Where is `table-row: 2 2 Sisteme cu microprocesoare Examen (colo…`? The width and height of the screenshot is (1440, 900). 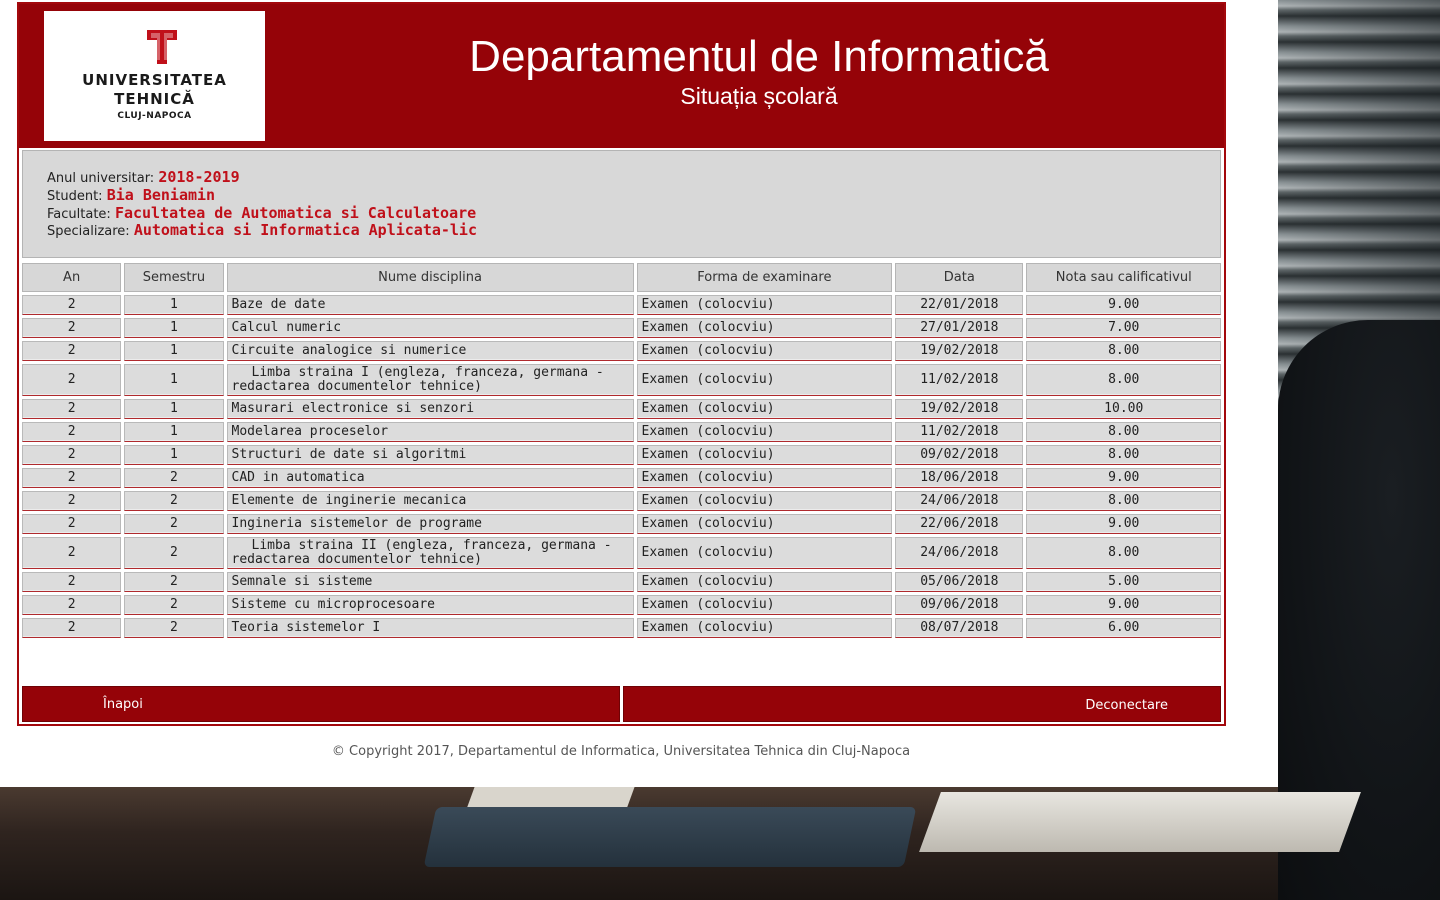
table-row: 2 2 Sisteme cu microprocesoare Examen (colo… is located at coordinates (621, 605).